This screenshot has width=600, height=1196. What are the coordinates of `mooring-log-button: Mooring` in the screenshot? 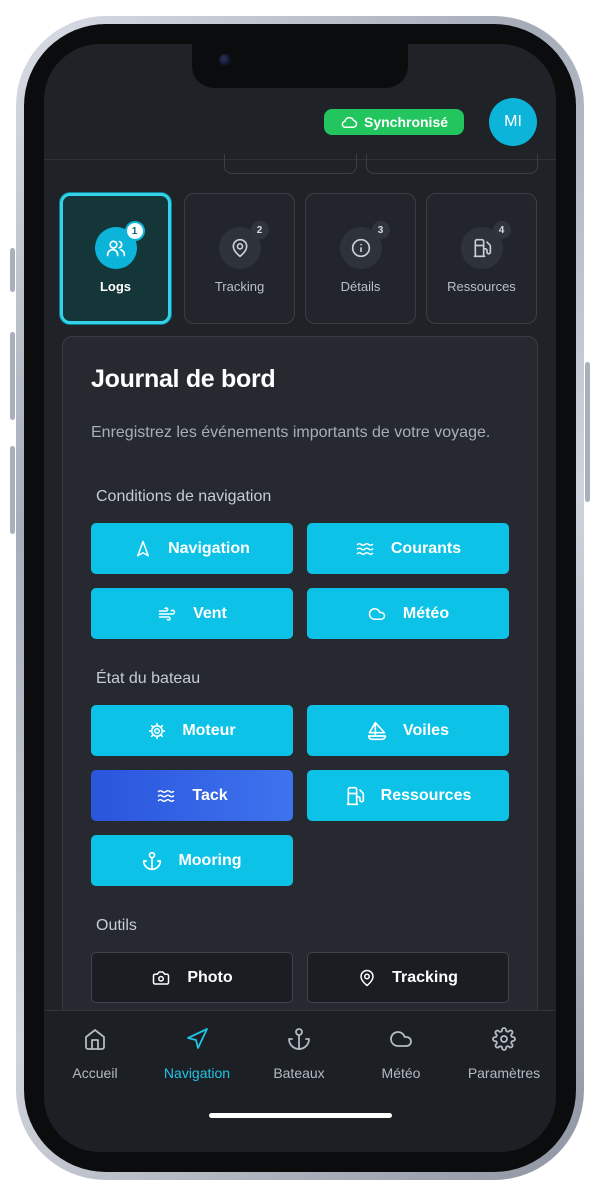 It's located at (192, 860).